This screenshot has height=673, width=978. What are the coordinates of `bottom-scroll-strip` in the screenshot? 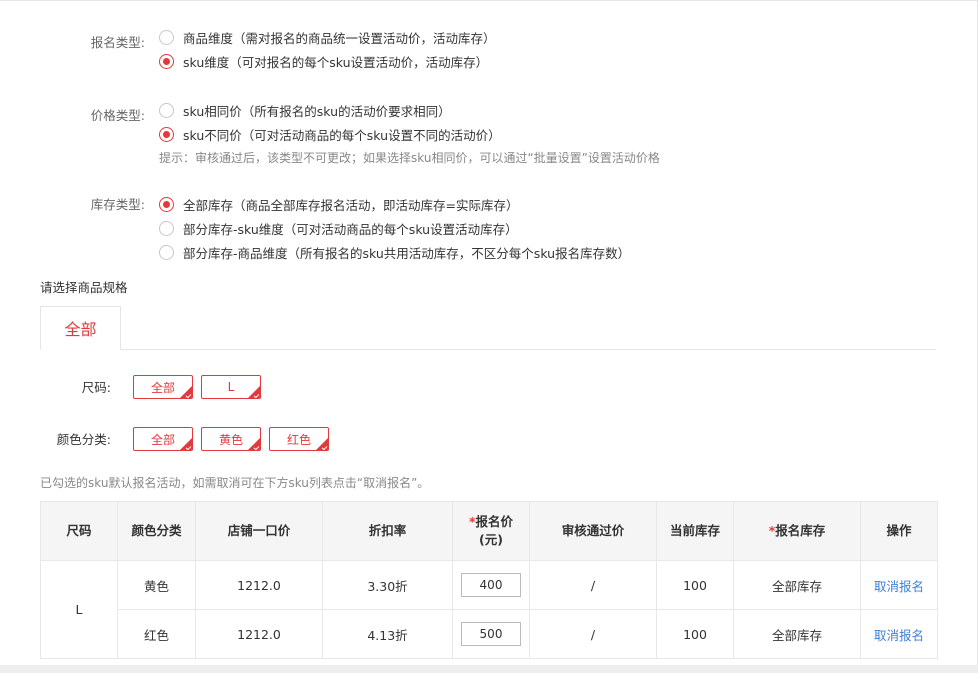 It's located at (489, 669).